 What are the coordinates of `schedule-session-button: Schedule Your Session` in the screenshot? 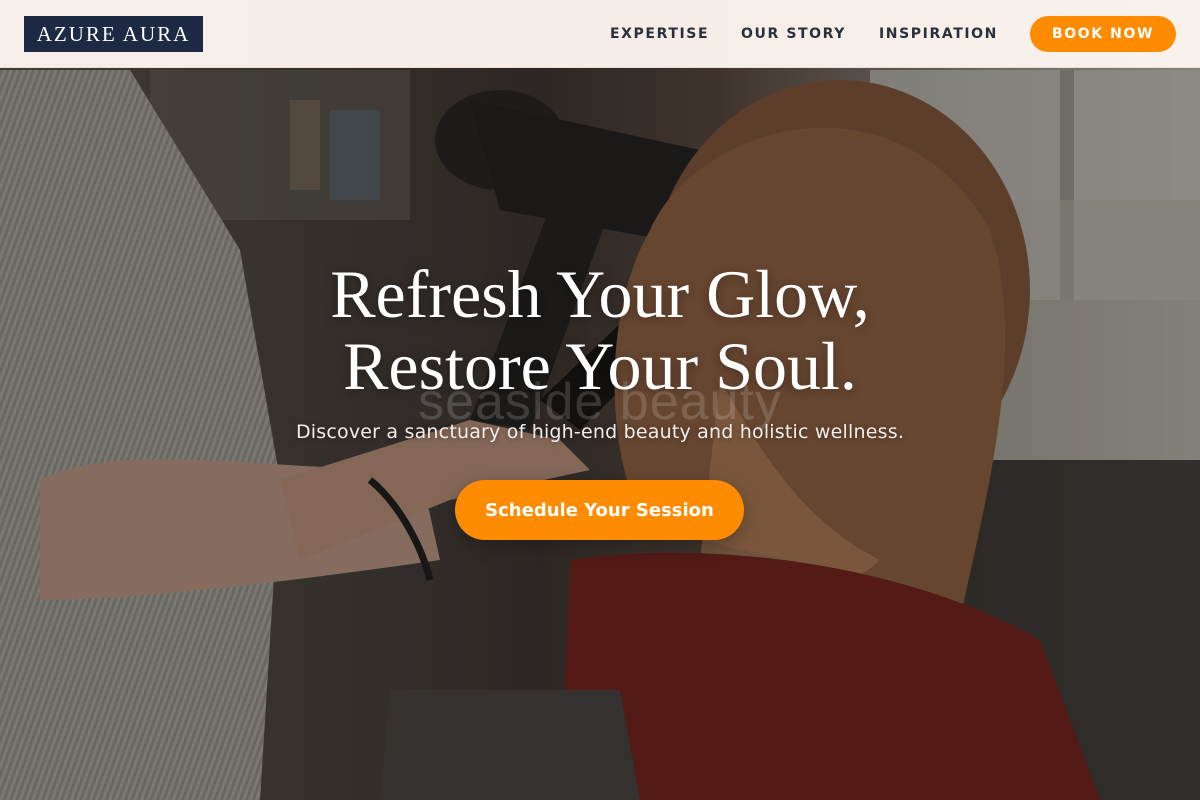 It's located at (599, 510).